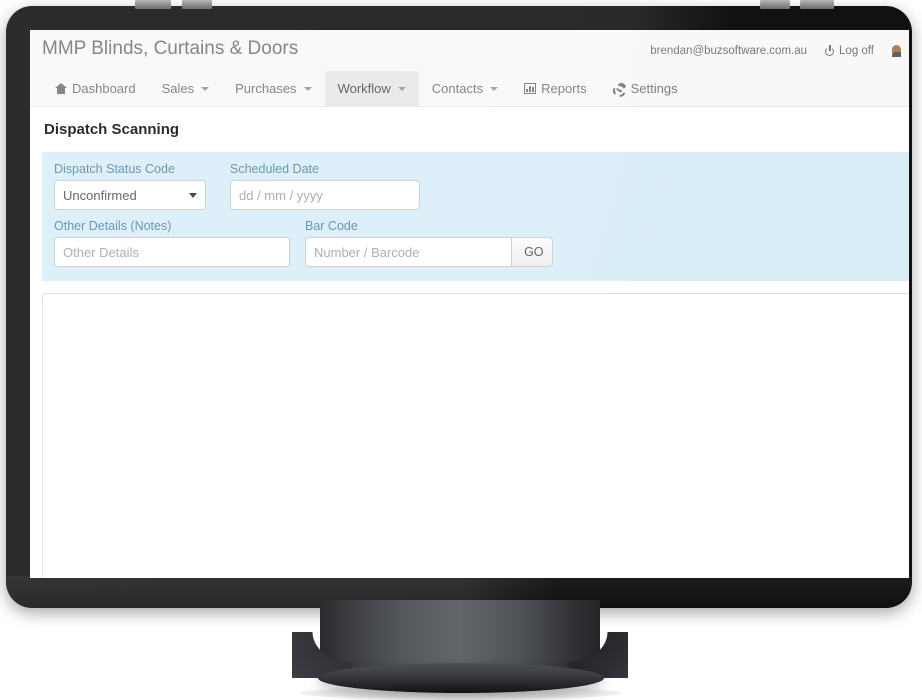  Describe the element at coordinates (114, 169) in the screenshot. I see `dispatch-status-code-label: Dispatch Status Code` at that location.